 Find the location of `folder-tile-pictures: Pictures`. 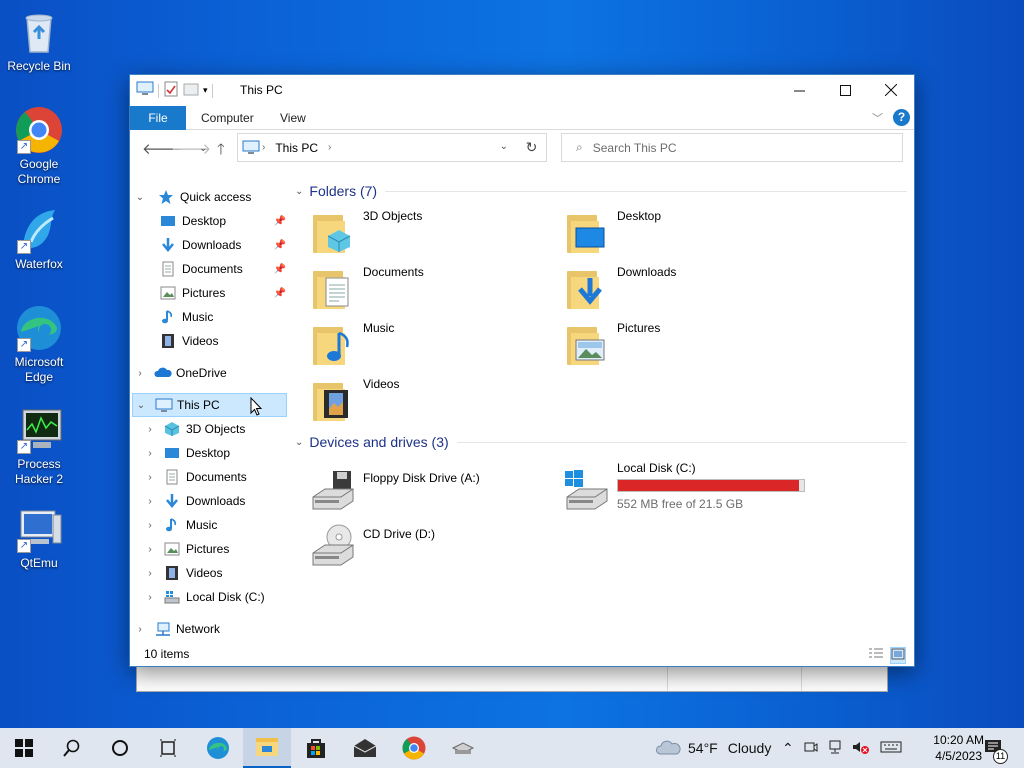

folder-tile-pictures: Pictures is located at coordinates (676, 347).